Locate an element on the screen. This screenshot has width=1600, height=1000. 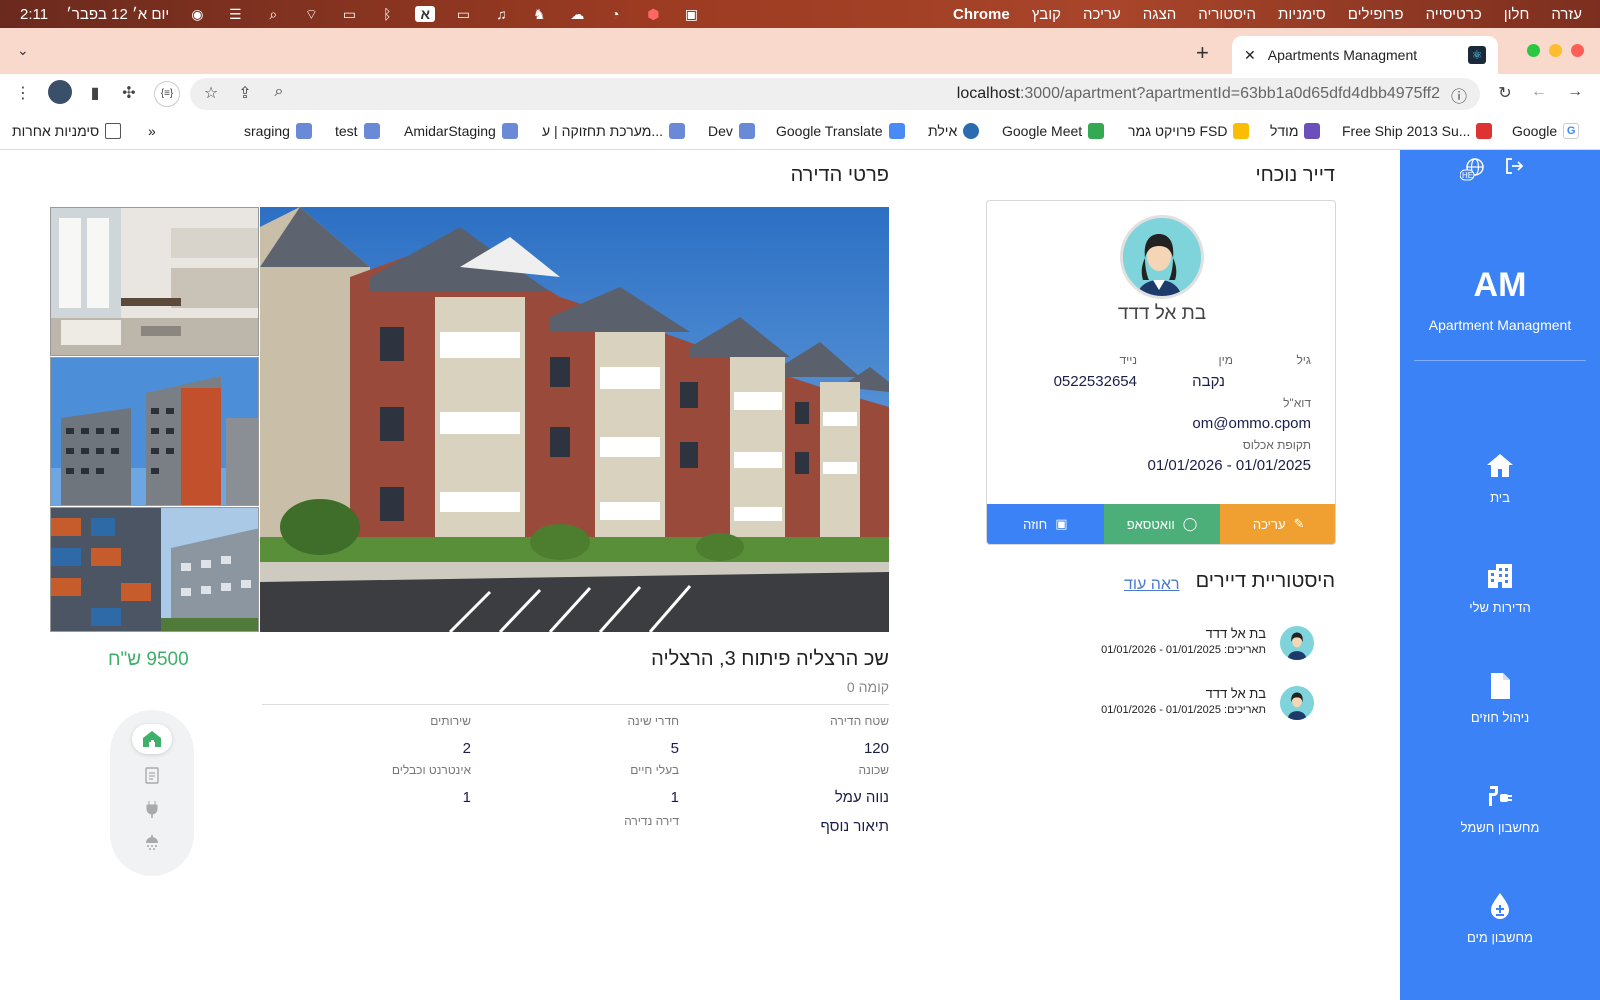
battery-icon: ▭ is located at coordinates (349, 14).